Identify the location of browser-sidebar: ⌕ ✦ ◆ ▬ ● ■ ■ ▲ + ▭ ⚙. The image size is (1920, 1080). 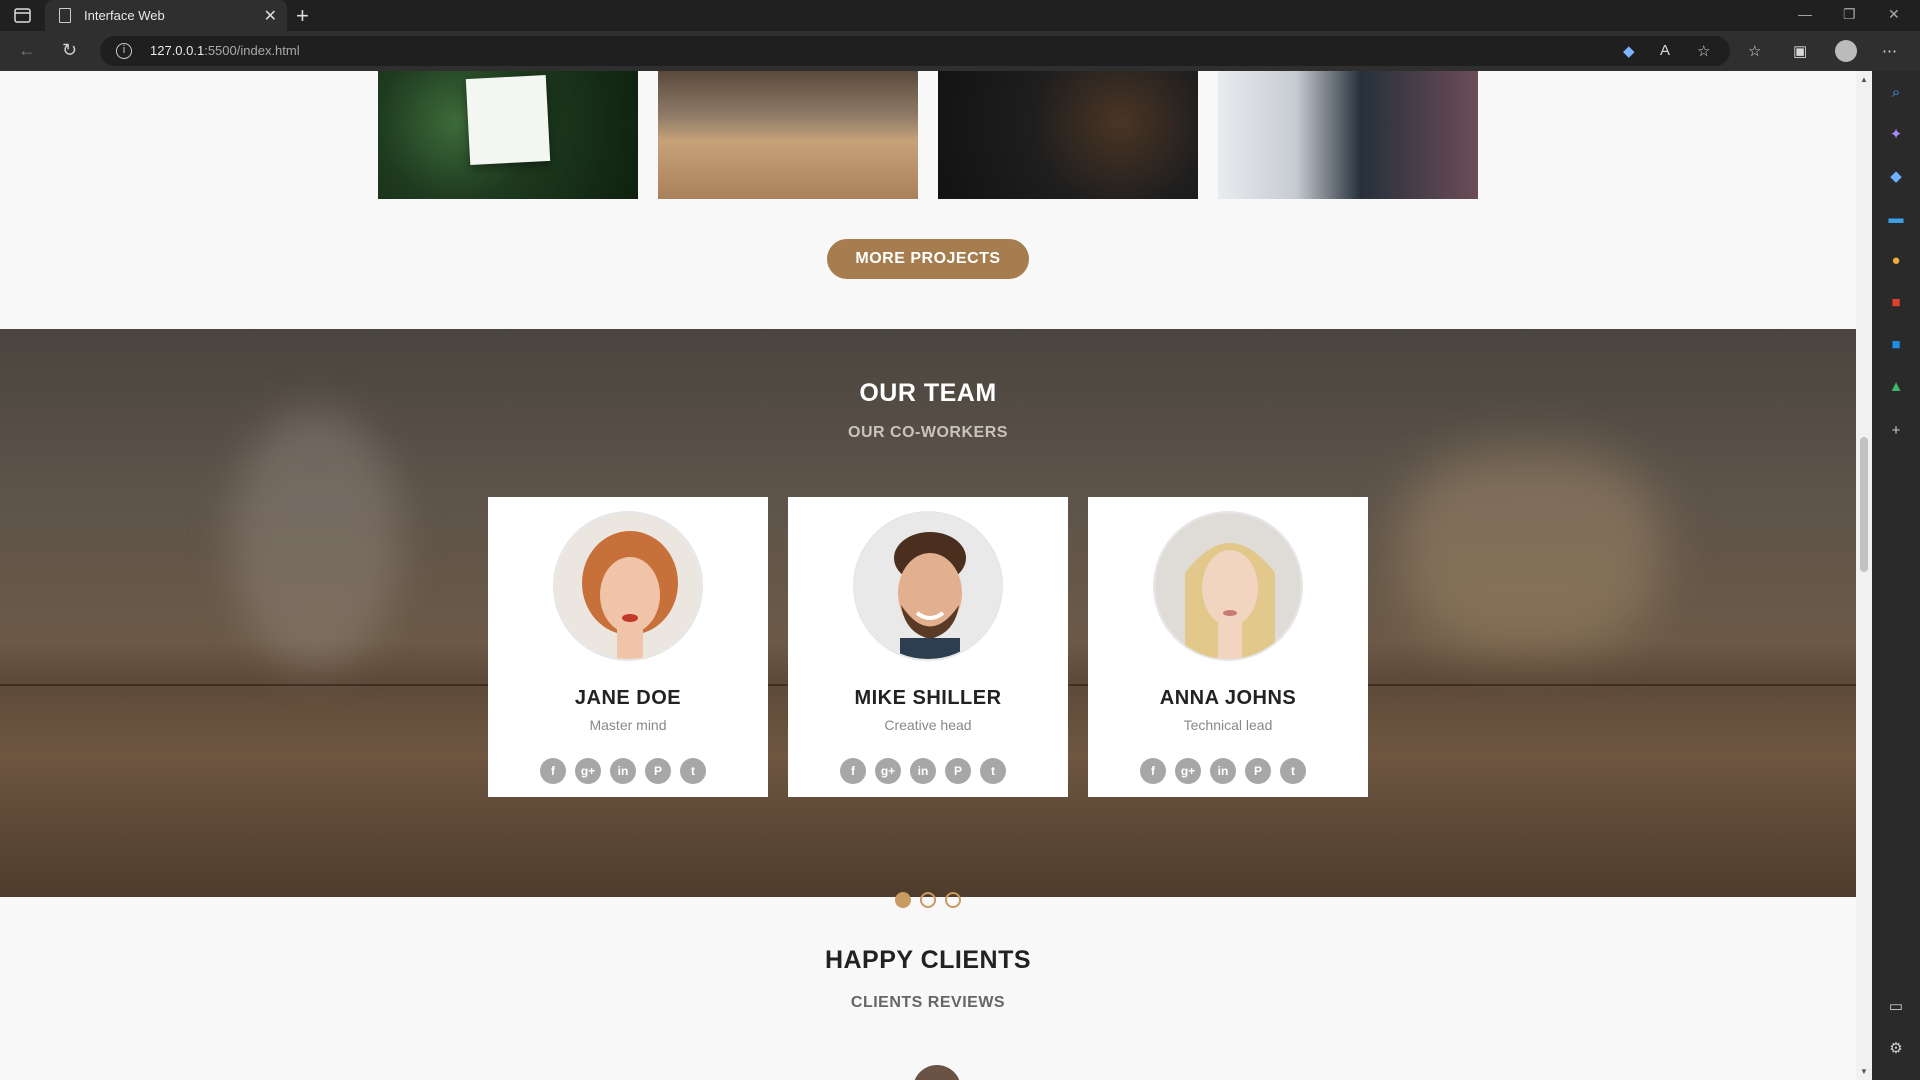
(1896, 575).